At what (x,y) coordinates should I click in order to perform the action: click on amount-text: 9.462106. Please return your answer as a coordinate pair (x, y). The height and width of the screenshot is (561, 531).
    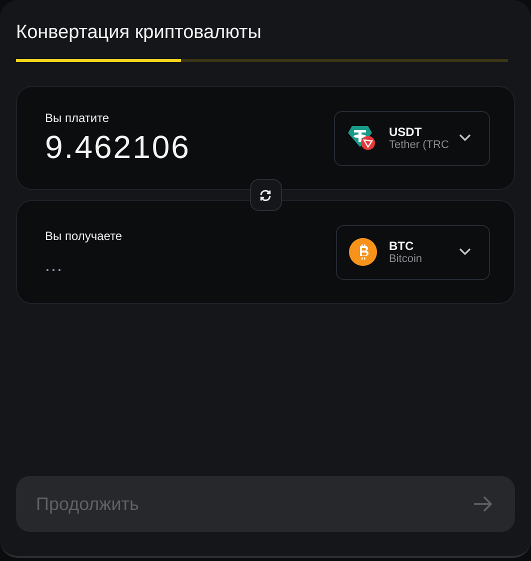
    Looking at the image, I should click on (117, 147).